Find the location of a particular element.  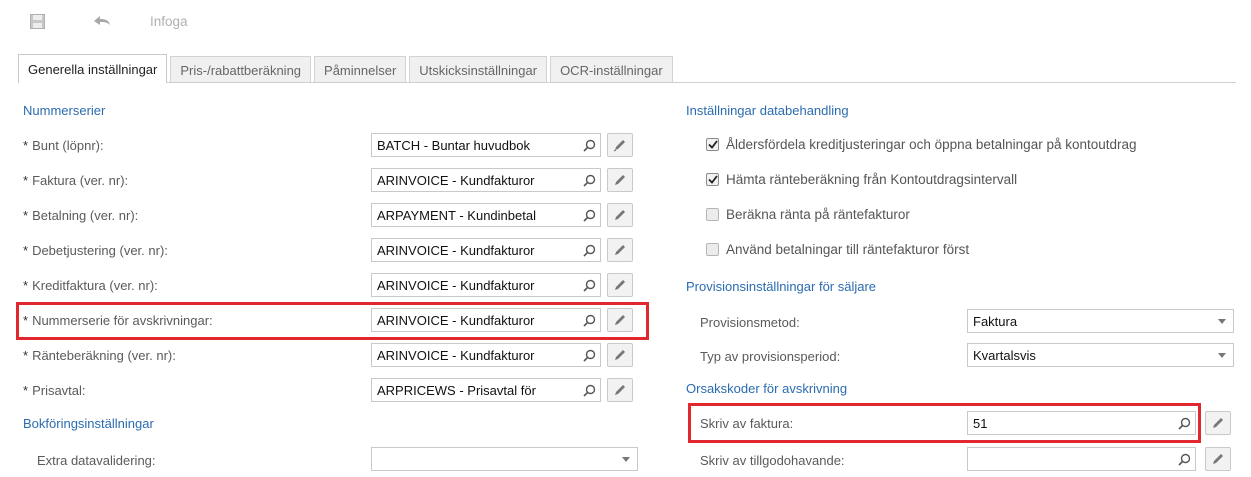

tab-divider is located at coordinates (627, 82).